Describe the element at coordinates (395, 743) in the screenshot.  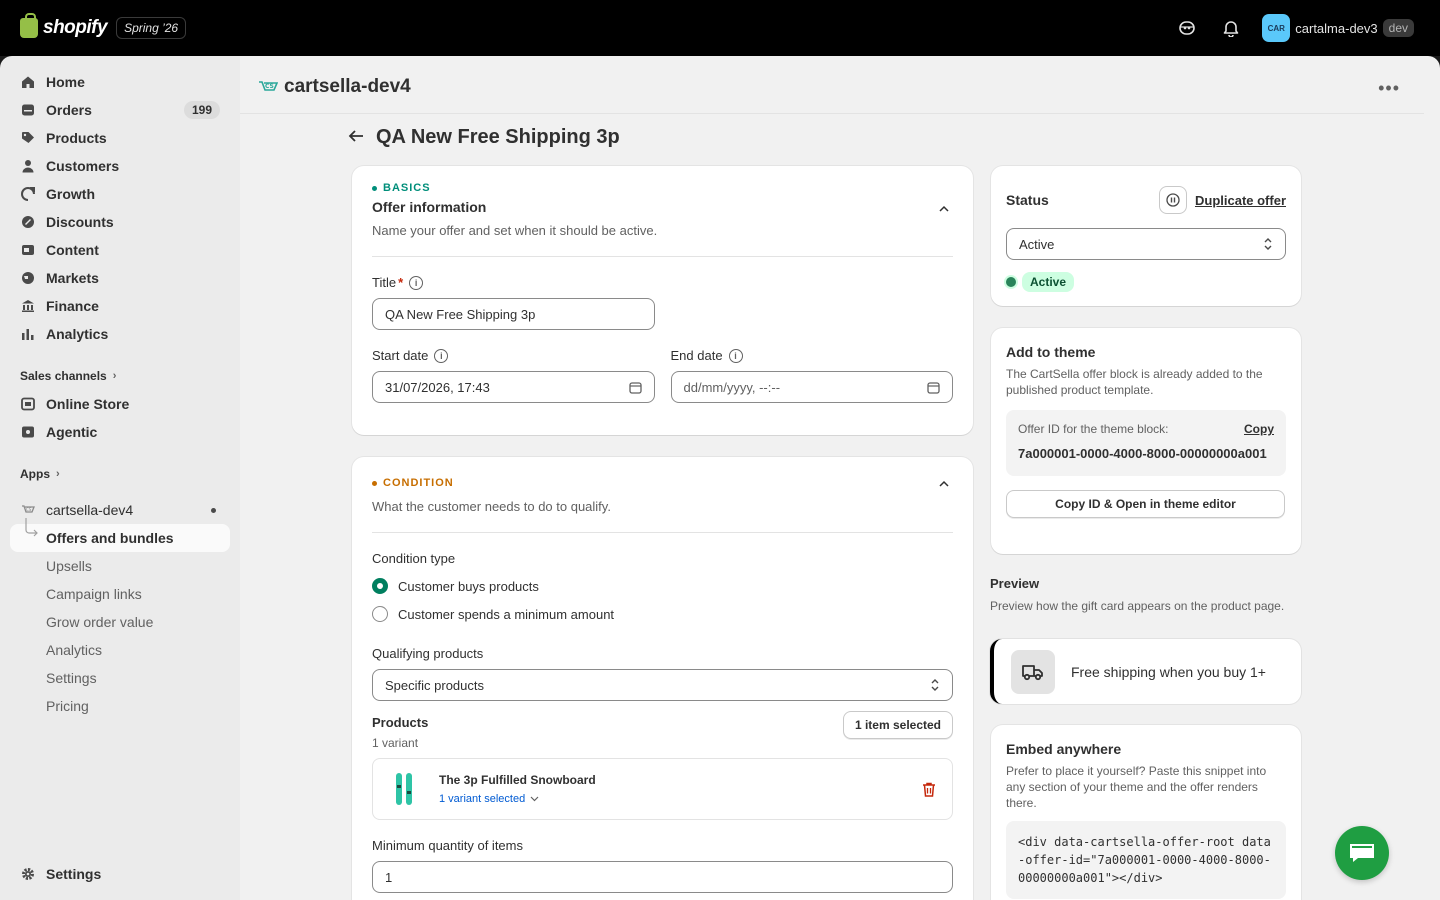
I see `variant-count: 1 variant` at that location.